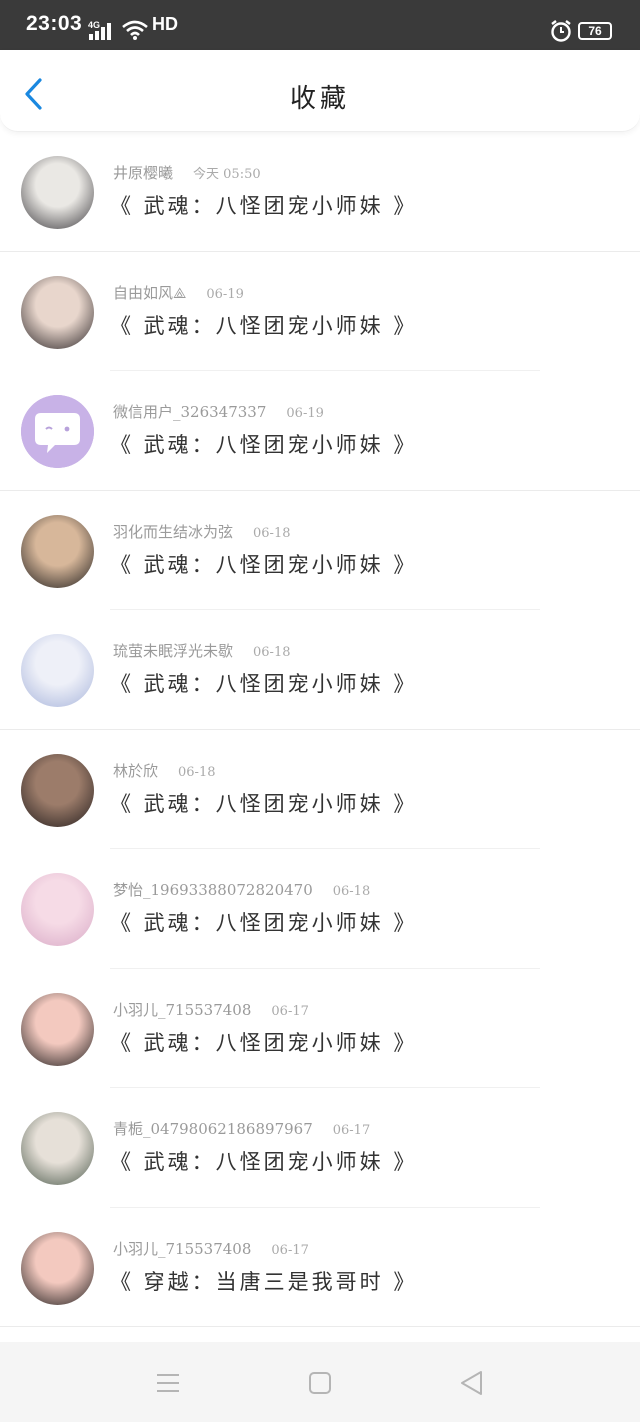 The width and height of the screenshot is (640, 1422). Describe the element at coordinates (94, 25) in the screenshot. I see `network-label: 4G` at that location.